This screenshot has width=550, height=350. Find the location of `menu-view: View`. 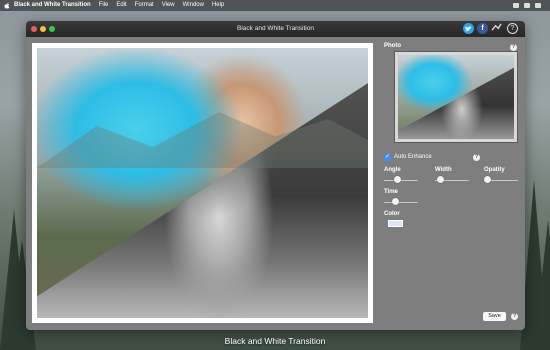

menu-view: View is located at coordinates (168, 5).